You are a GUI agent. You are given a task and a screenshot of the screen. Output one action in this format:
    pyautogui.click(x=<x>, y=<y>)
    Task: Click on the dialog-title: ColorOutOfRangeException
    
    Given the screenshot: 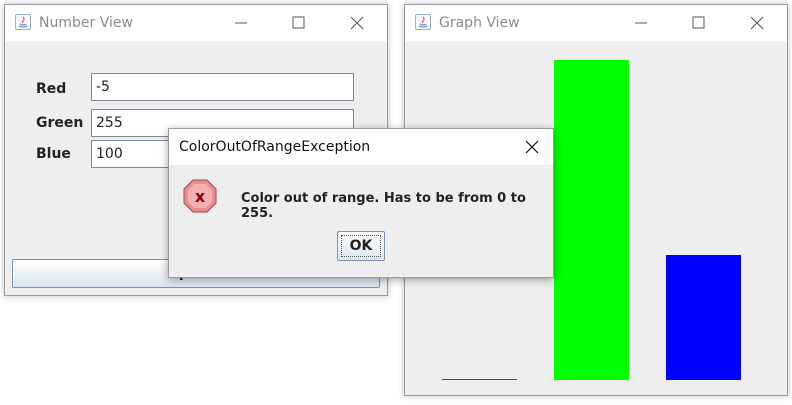 What is the action you would take?
    pyautogui.click(x=275, y=147)
    